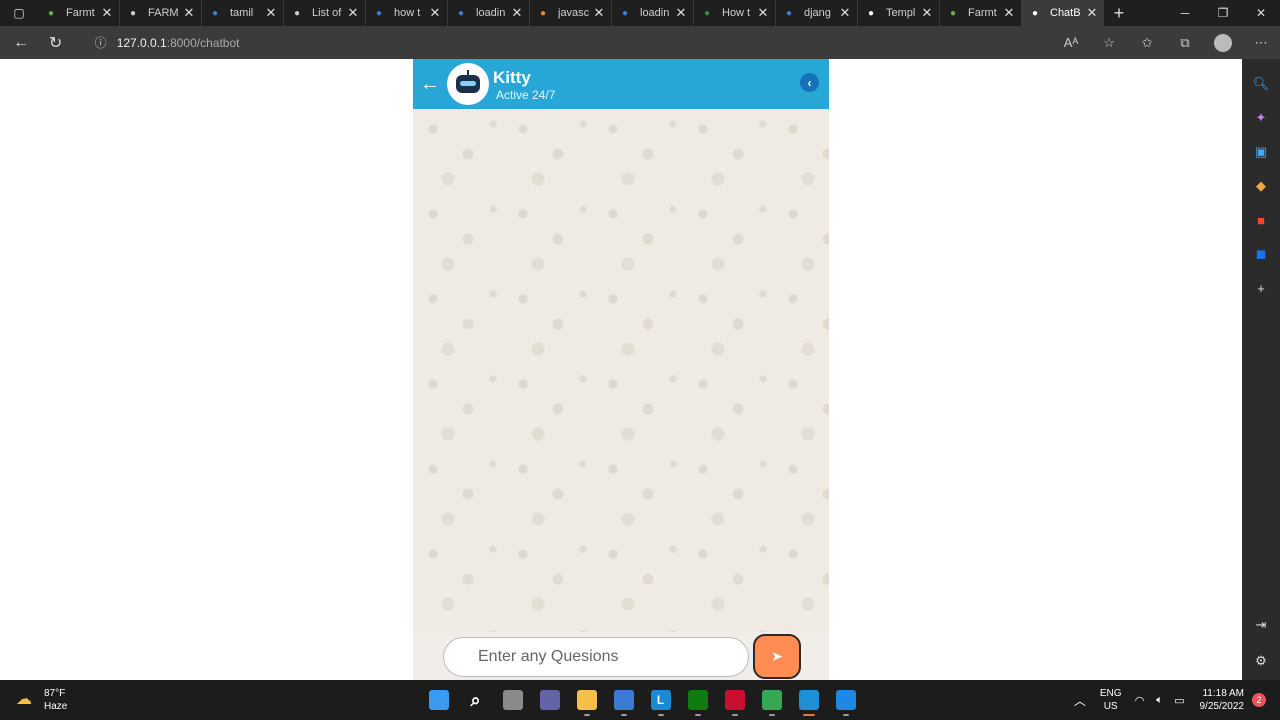  I want to click on input-language: ENG US, so click(1111, 700).